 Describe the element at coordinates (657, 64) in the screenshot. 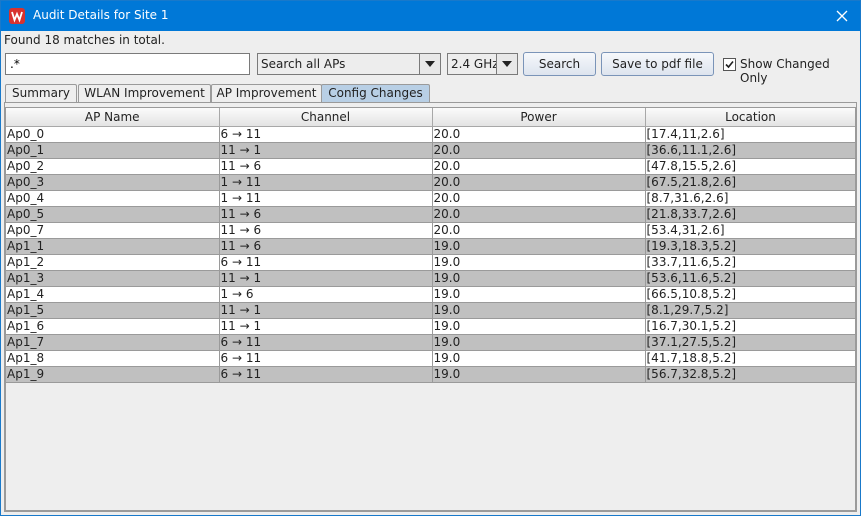

I see `save-pdf-button: Save to pdf file` at that location.